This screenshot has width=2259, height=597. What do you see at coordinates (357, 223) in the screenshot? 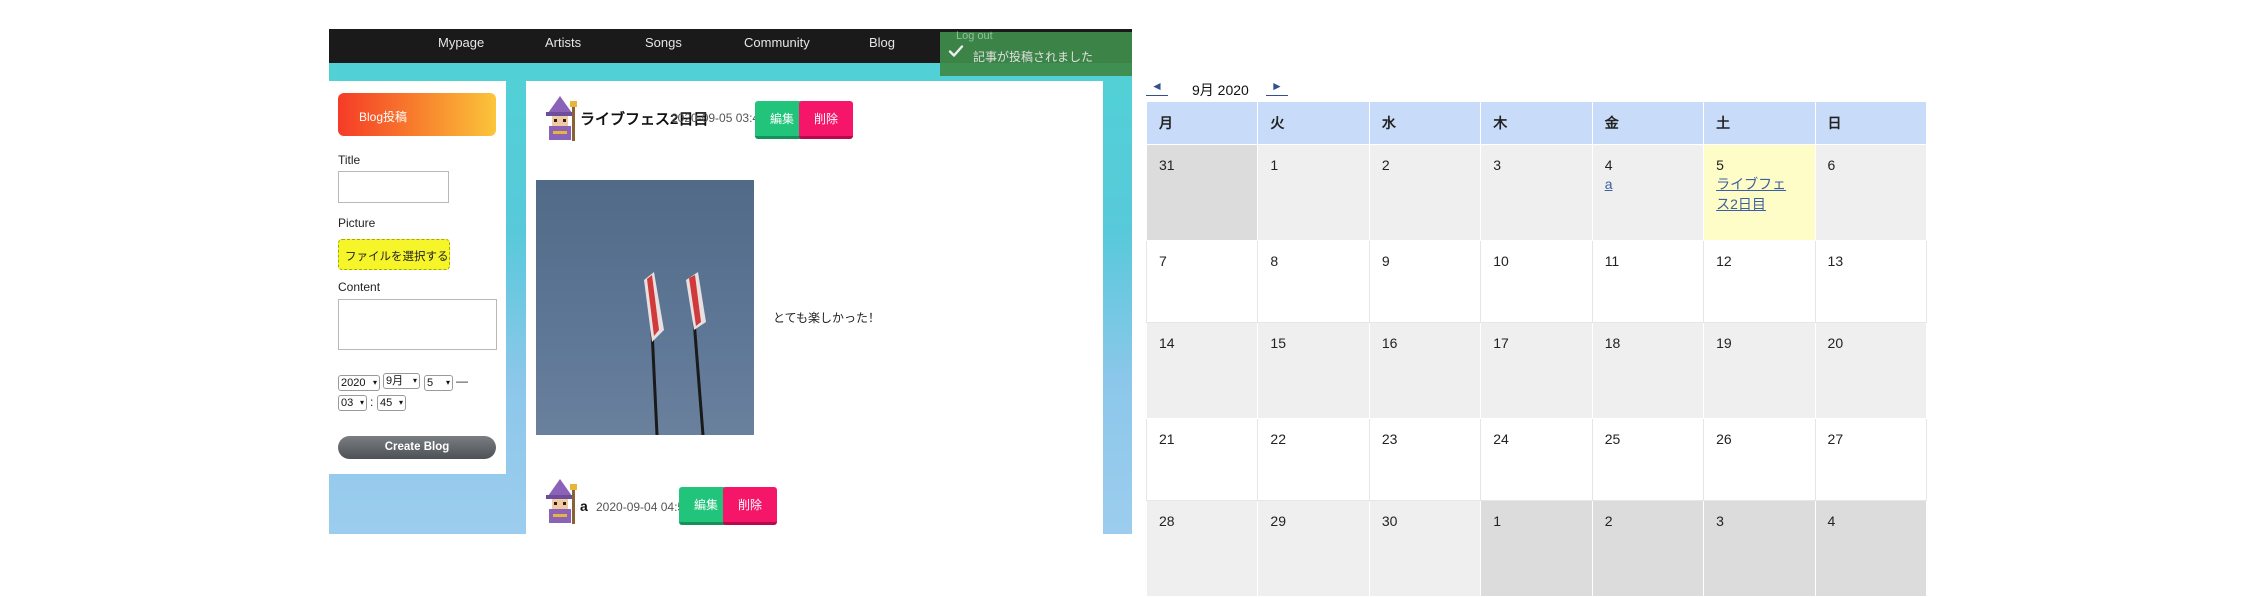
I see `picture-label: Picture` at bounding box center [357, 223].